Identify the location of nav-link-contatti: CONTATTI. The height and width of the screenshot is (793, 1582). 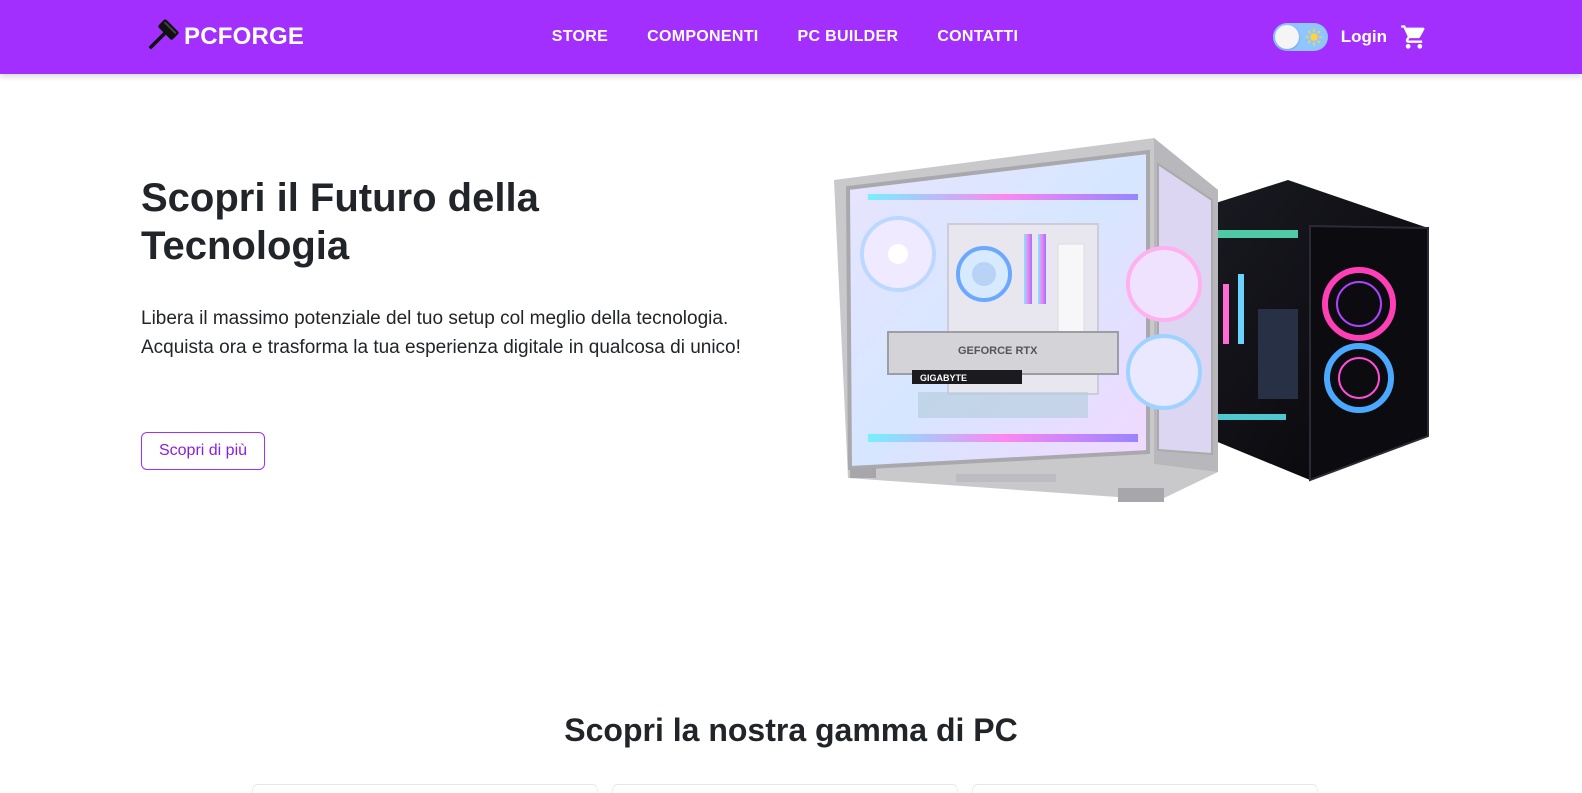
(977, 37).